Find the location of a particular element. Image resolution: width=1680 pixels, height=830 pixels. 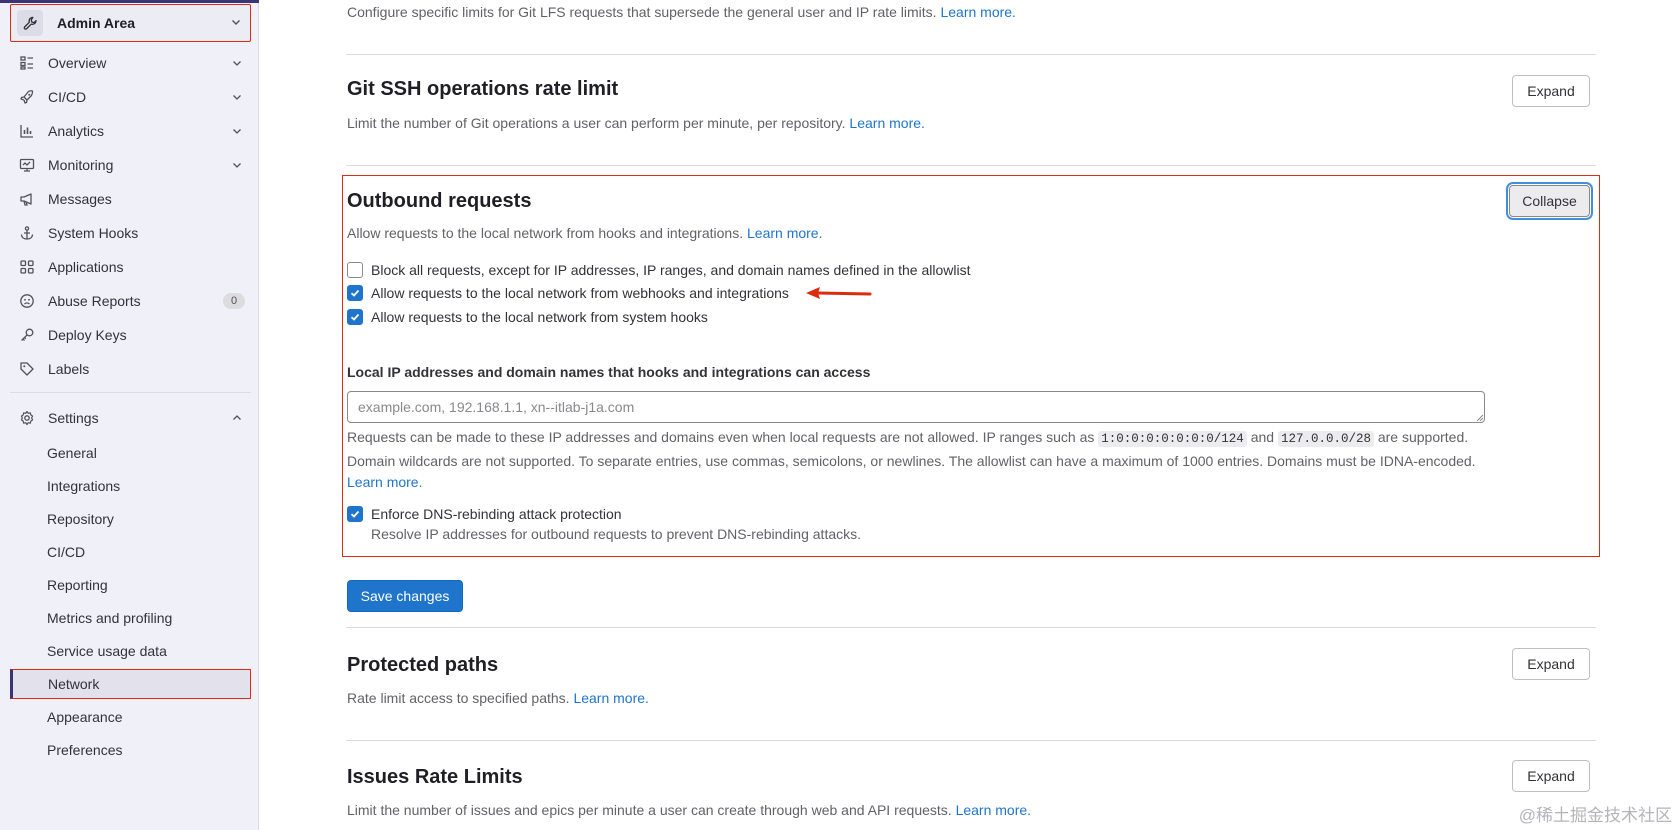

issues-rate-limits-title: Issues Rate Limits is located at coordinates (435, 777).